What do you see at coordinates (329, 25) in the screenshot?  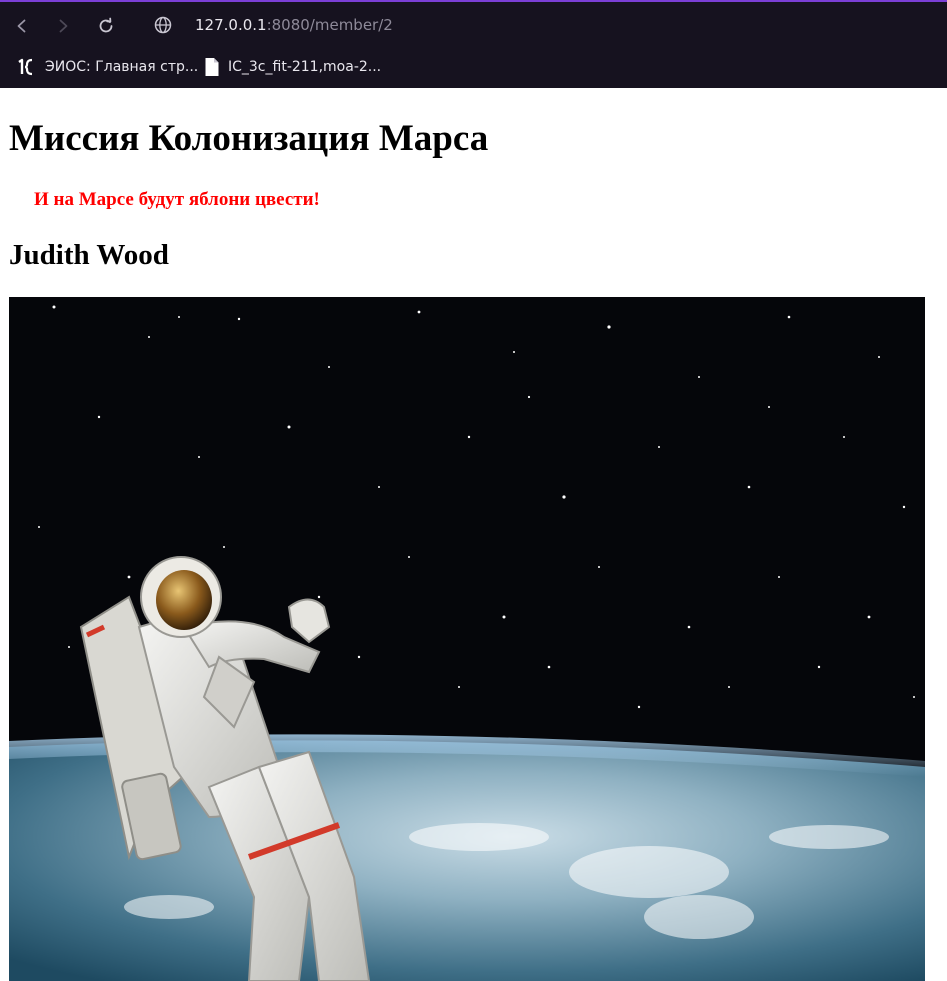 I see `url-path: :8080/member/2` at bounding box center [329, 25].